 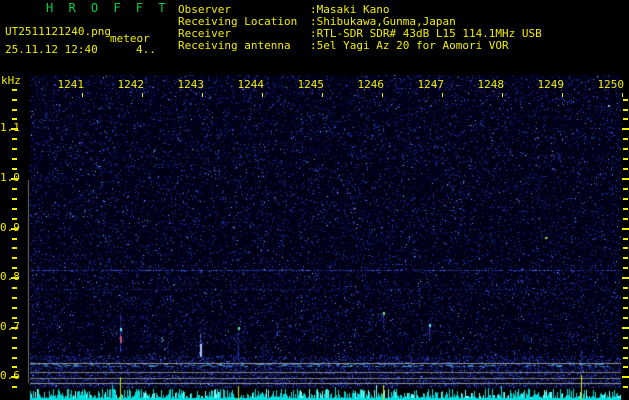 What do you see at coordinates (51, 49) in the screenshot?
I see `datetime-label: 25.11.12 12:40` at bounding box center [51, 49].